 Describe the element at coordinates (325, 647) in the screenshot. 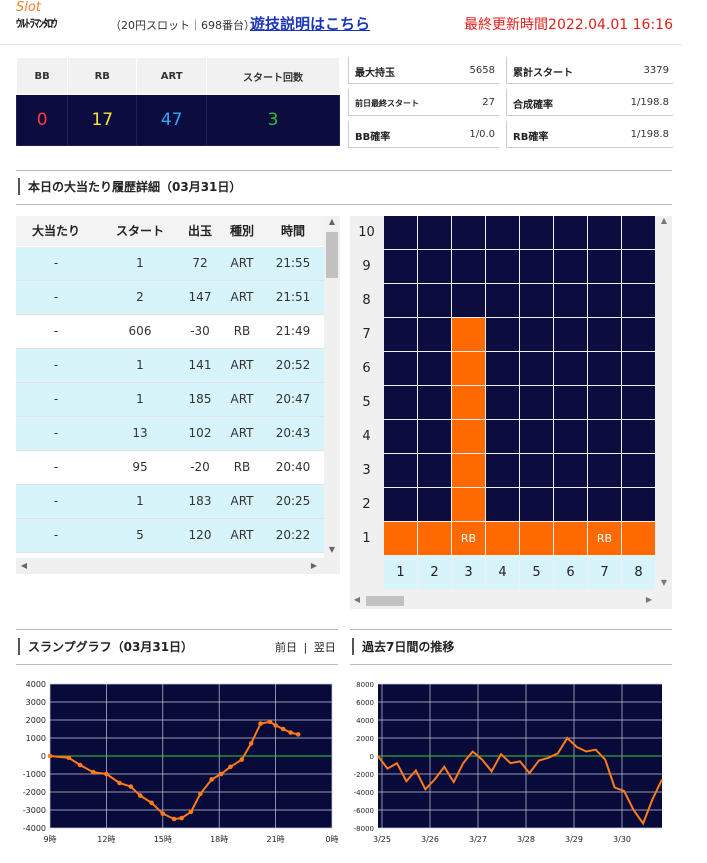

I see `next-day-link: 翌日` at that location.